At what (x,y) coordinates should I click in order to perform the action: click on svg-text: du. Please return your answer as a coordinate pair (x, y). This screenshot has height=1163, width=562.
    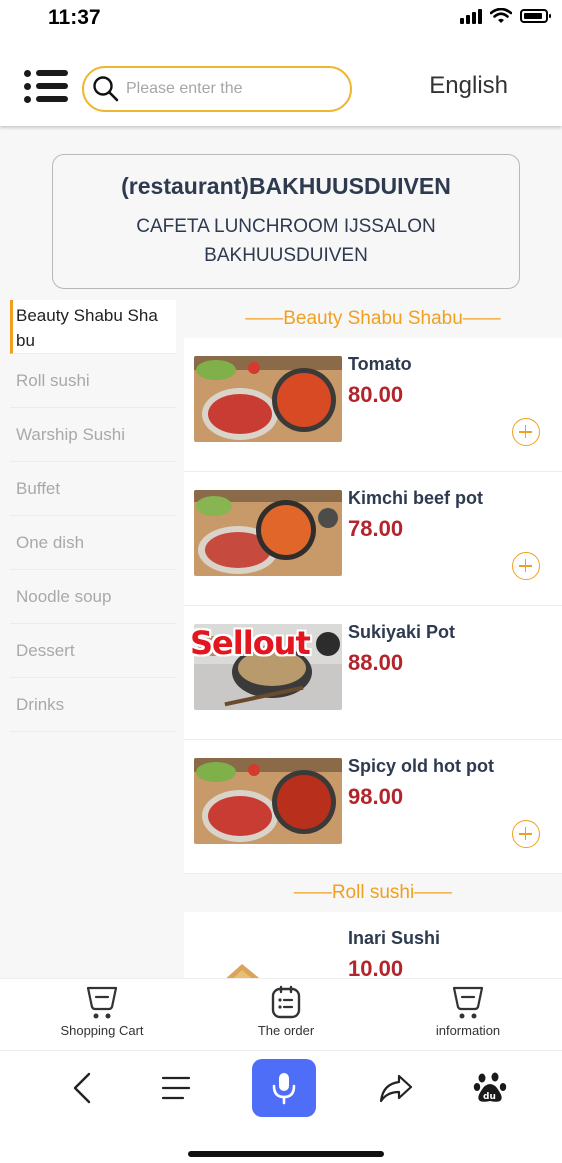
    Looking at the image, I should click on (489, 1097).